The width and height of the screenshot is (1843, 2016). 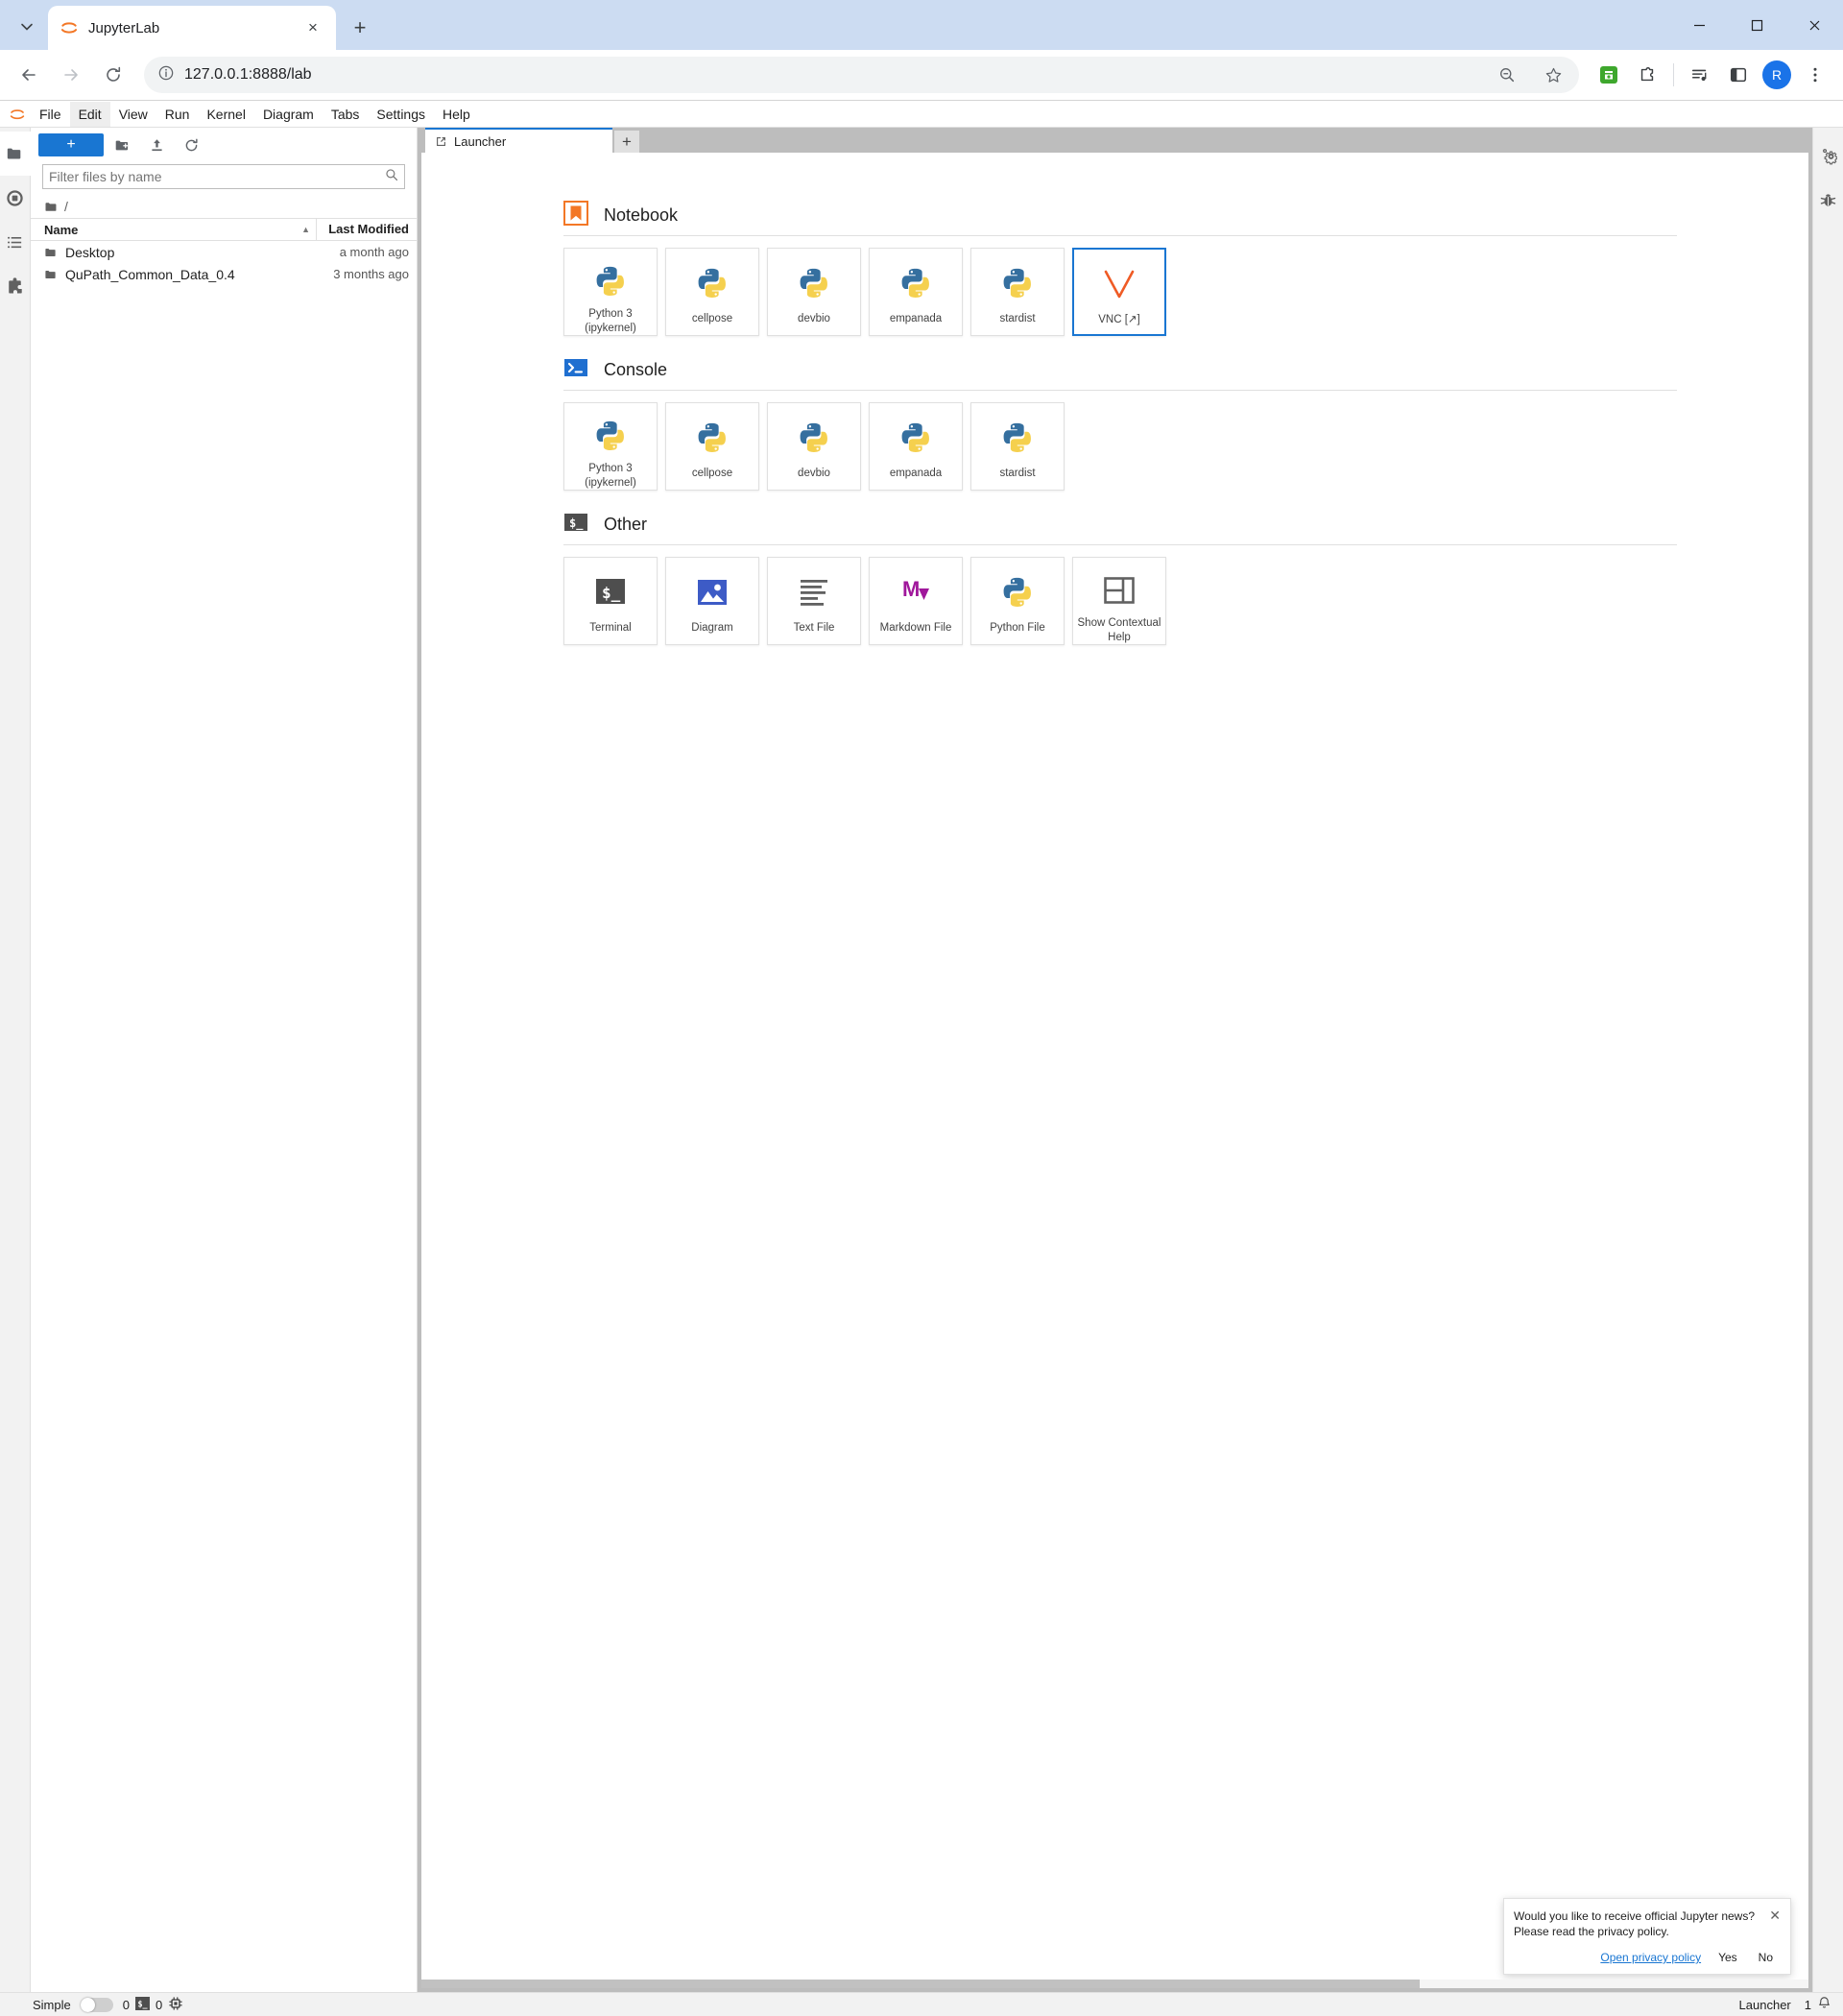 What do you see at coordinates (1507, 75) in the screenshot?
I see `zoom-out-icon` at bounding box center [1507, 75].